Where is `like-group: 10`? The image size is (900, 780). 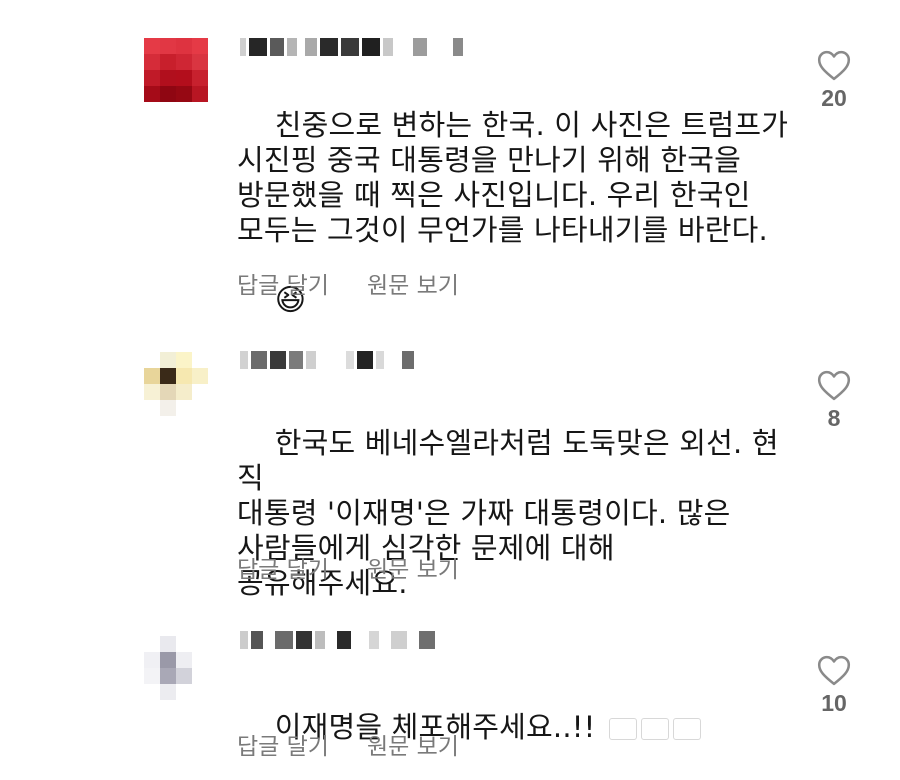
like-group: 10 is located at coordinates (834, 686).